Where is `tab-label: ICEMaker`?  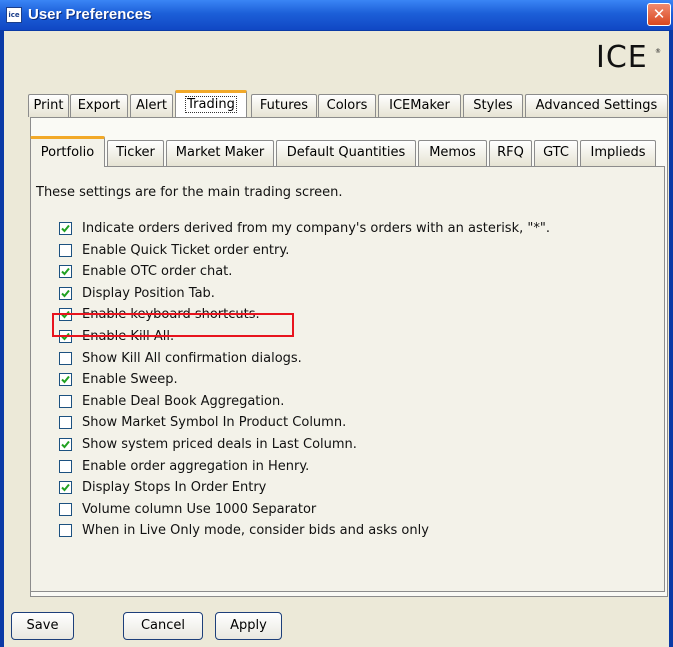 tab-label: ICEMaker is located at coordinates (419, 105).